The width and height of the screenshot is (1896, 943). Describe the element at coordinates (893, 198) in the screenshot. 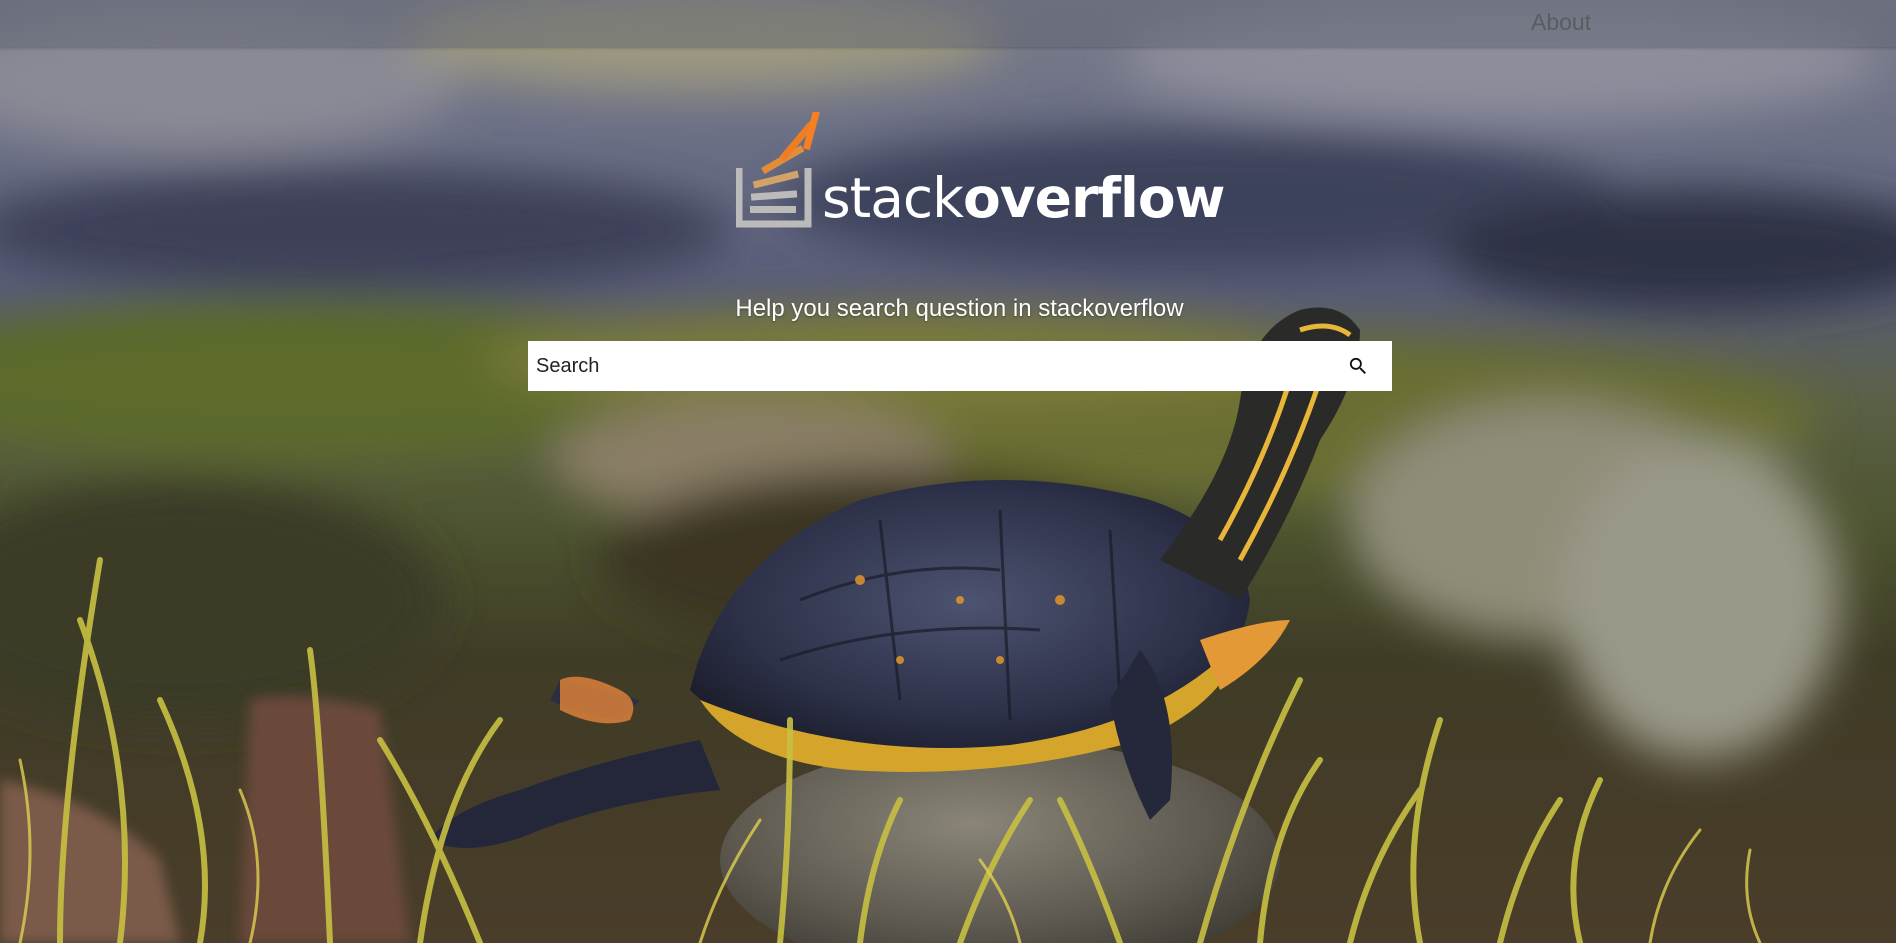

I see `logo-word-light: stack` at that location.